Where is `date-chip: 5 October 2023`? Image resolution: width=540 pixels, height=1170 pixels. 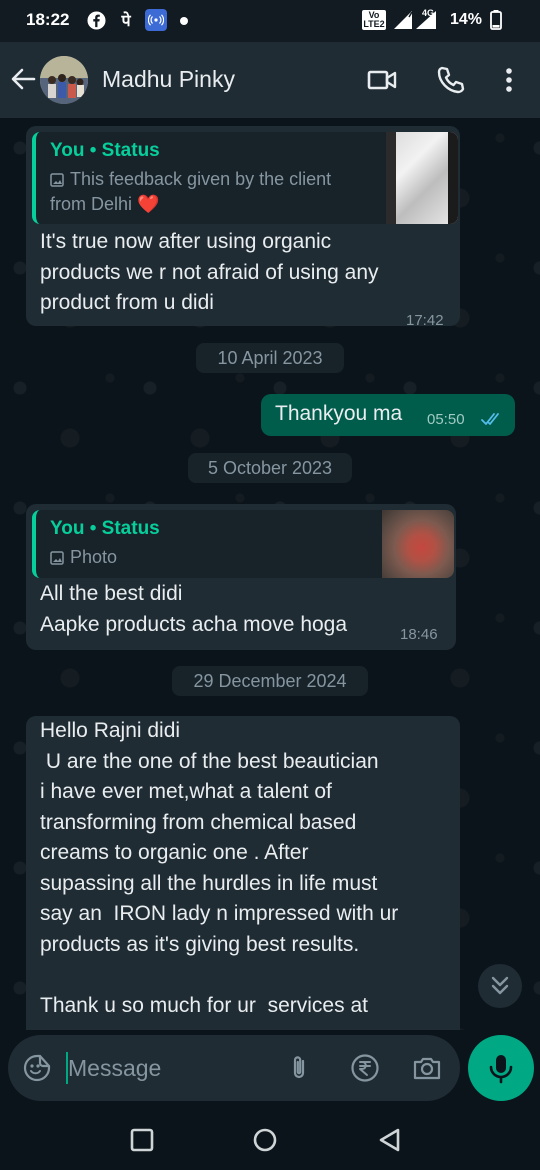 date-chip: 5 October 2023 is located at coordinates (270, 468).